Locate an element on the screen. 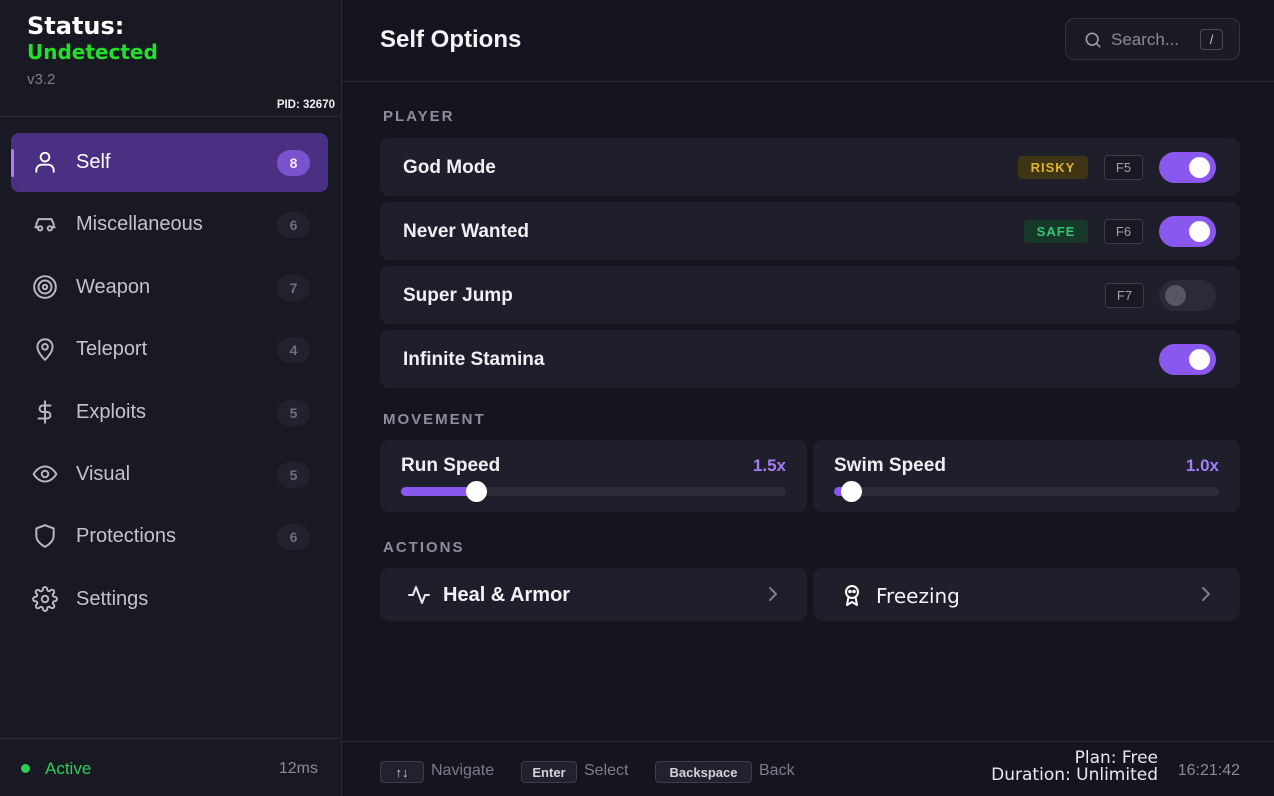  duration-label: Duration: Unlimited is located at coordinates (1074, 775).